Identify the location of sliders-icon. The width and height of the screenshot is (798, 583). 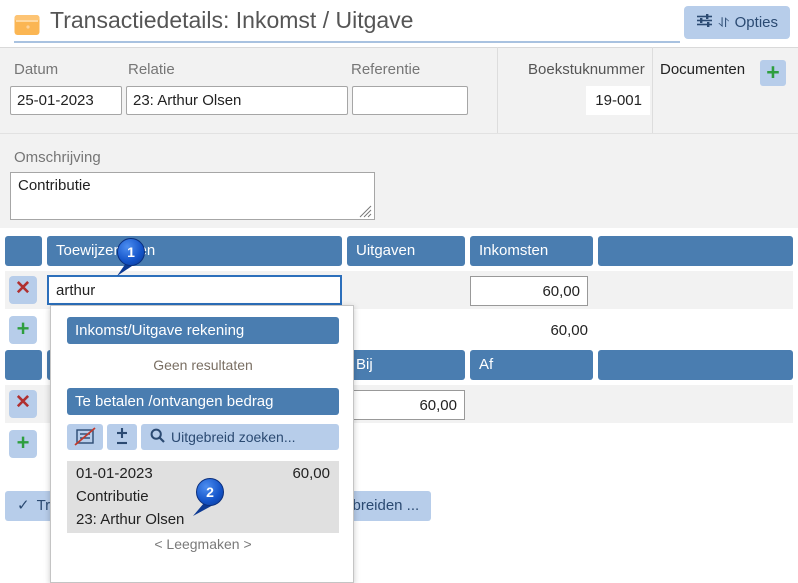
(704, 22).